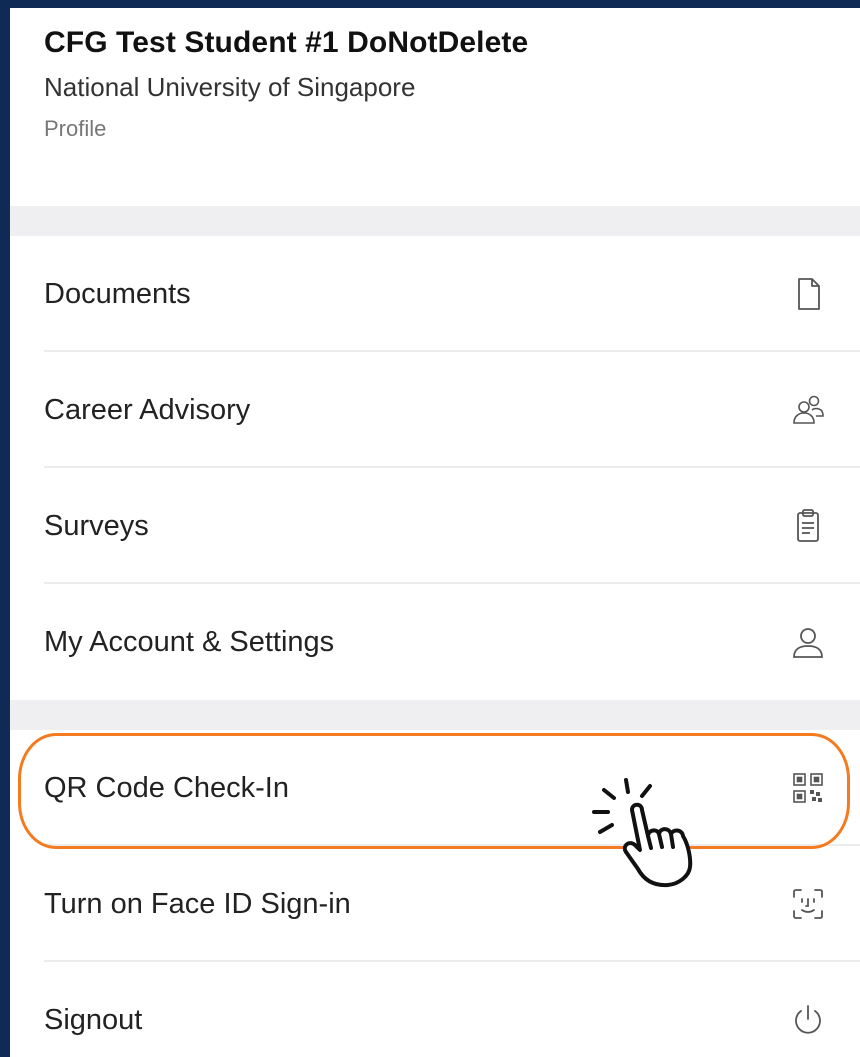 The width and height of the screenshot is (860, 1057). I want to click on menu-item-account-settings: My Account & Settings, so click(435, 642).